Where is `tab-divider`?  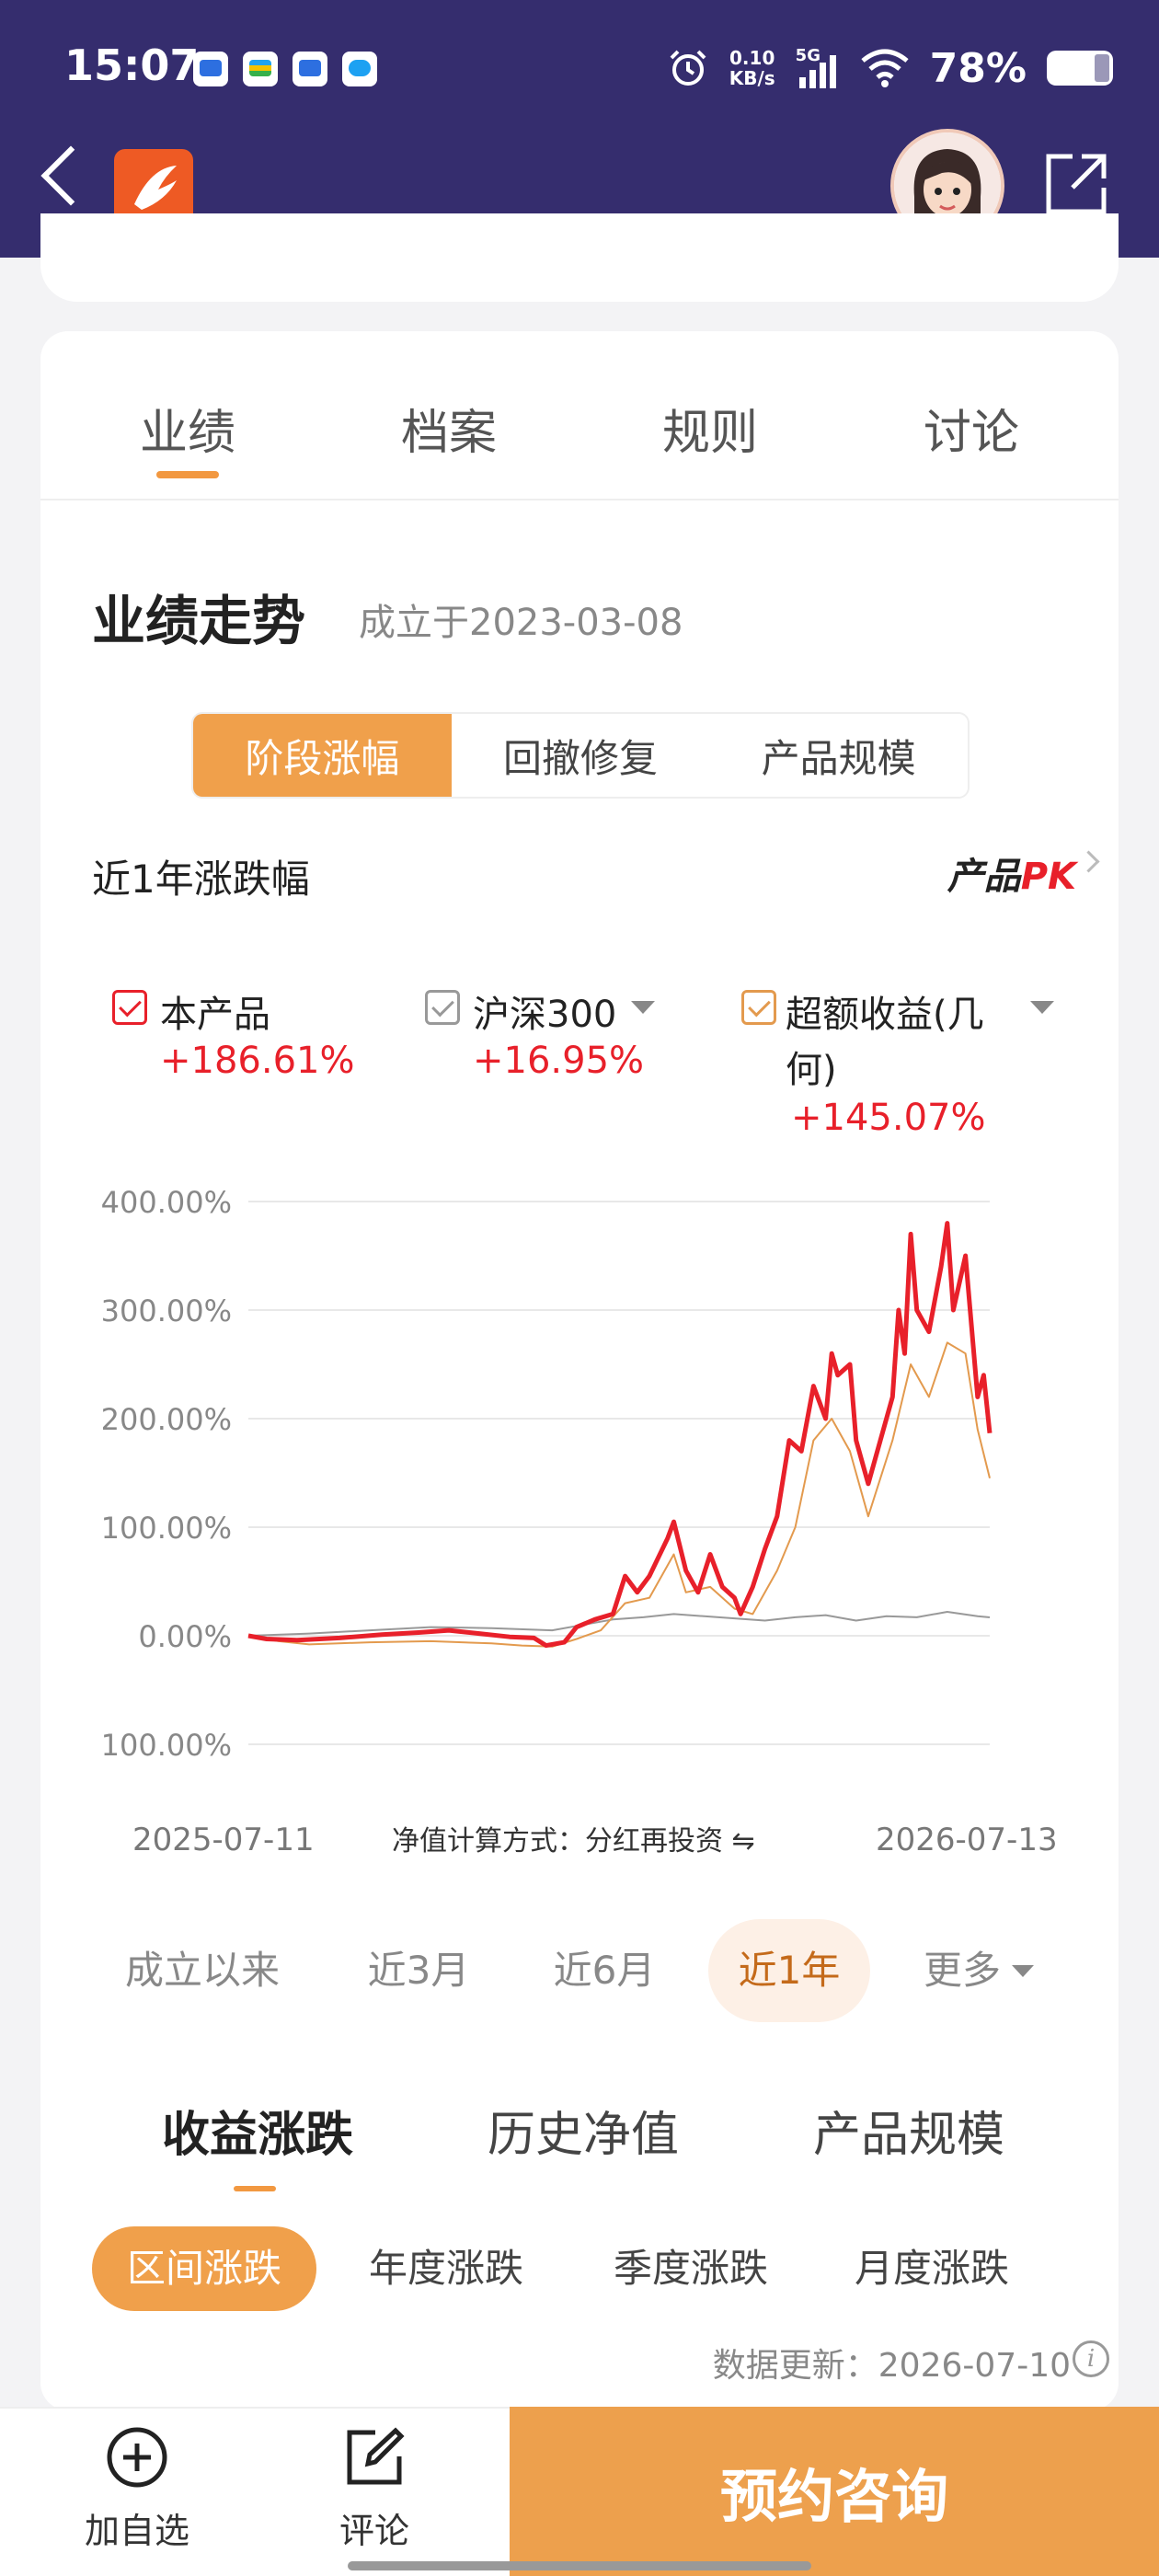
tab-divider is located at coordinates (579, 499).